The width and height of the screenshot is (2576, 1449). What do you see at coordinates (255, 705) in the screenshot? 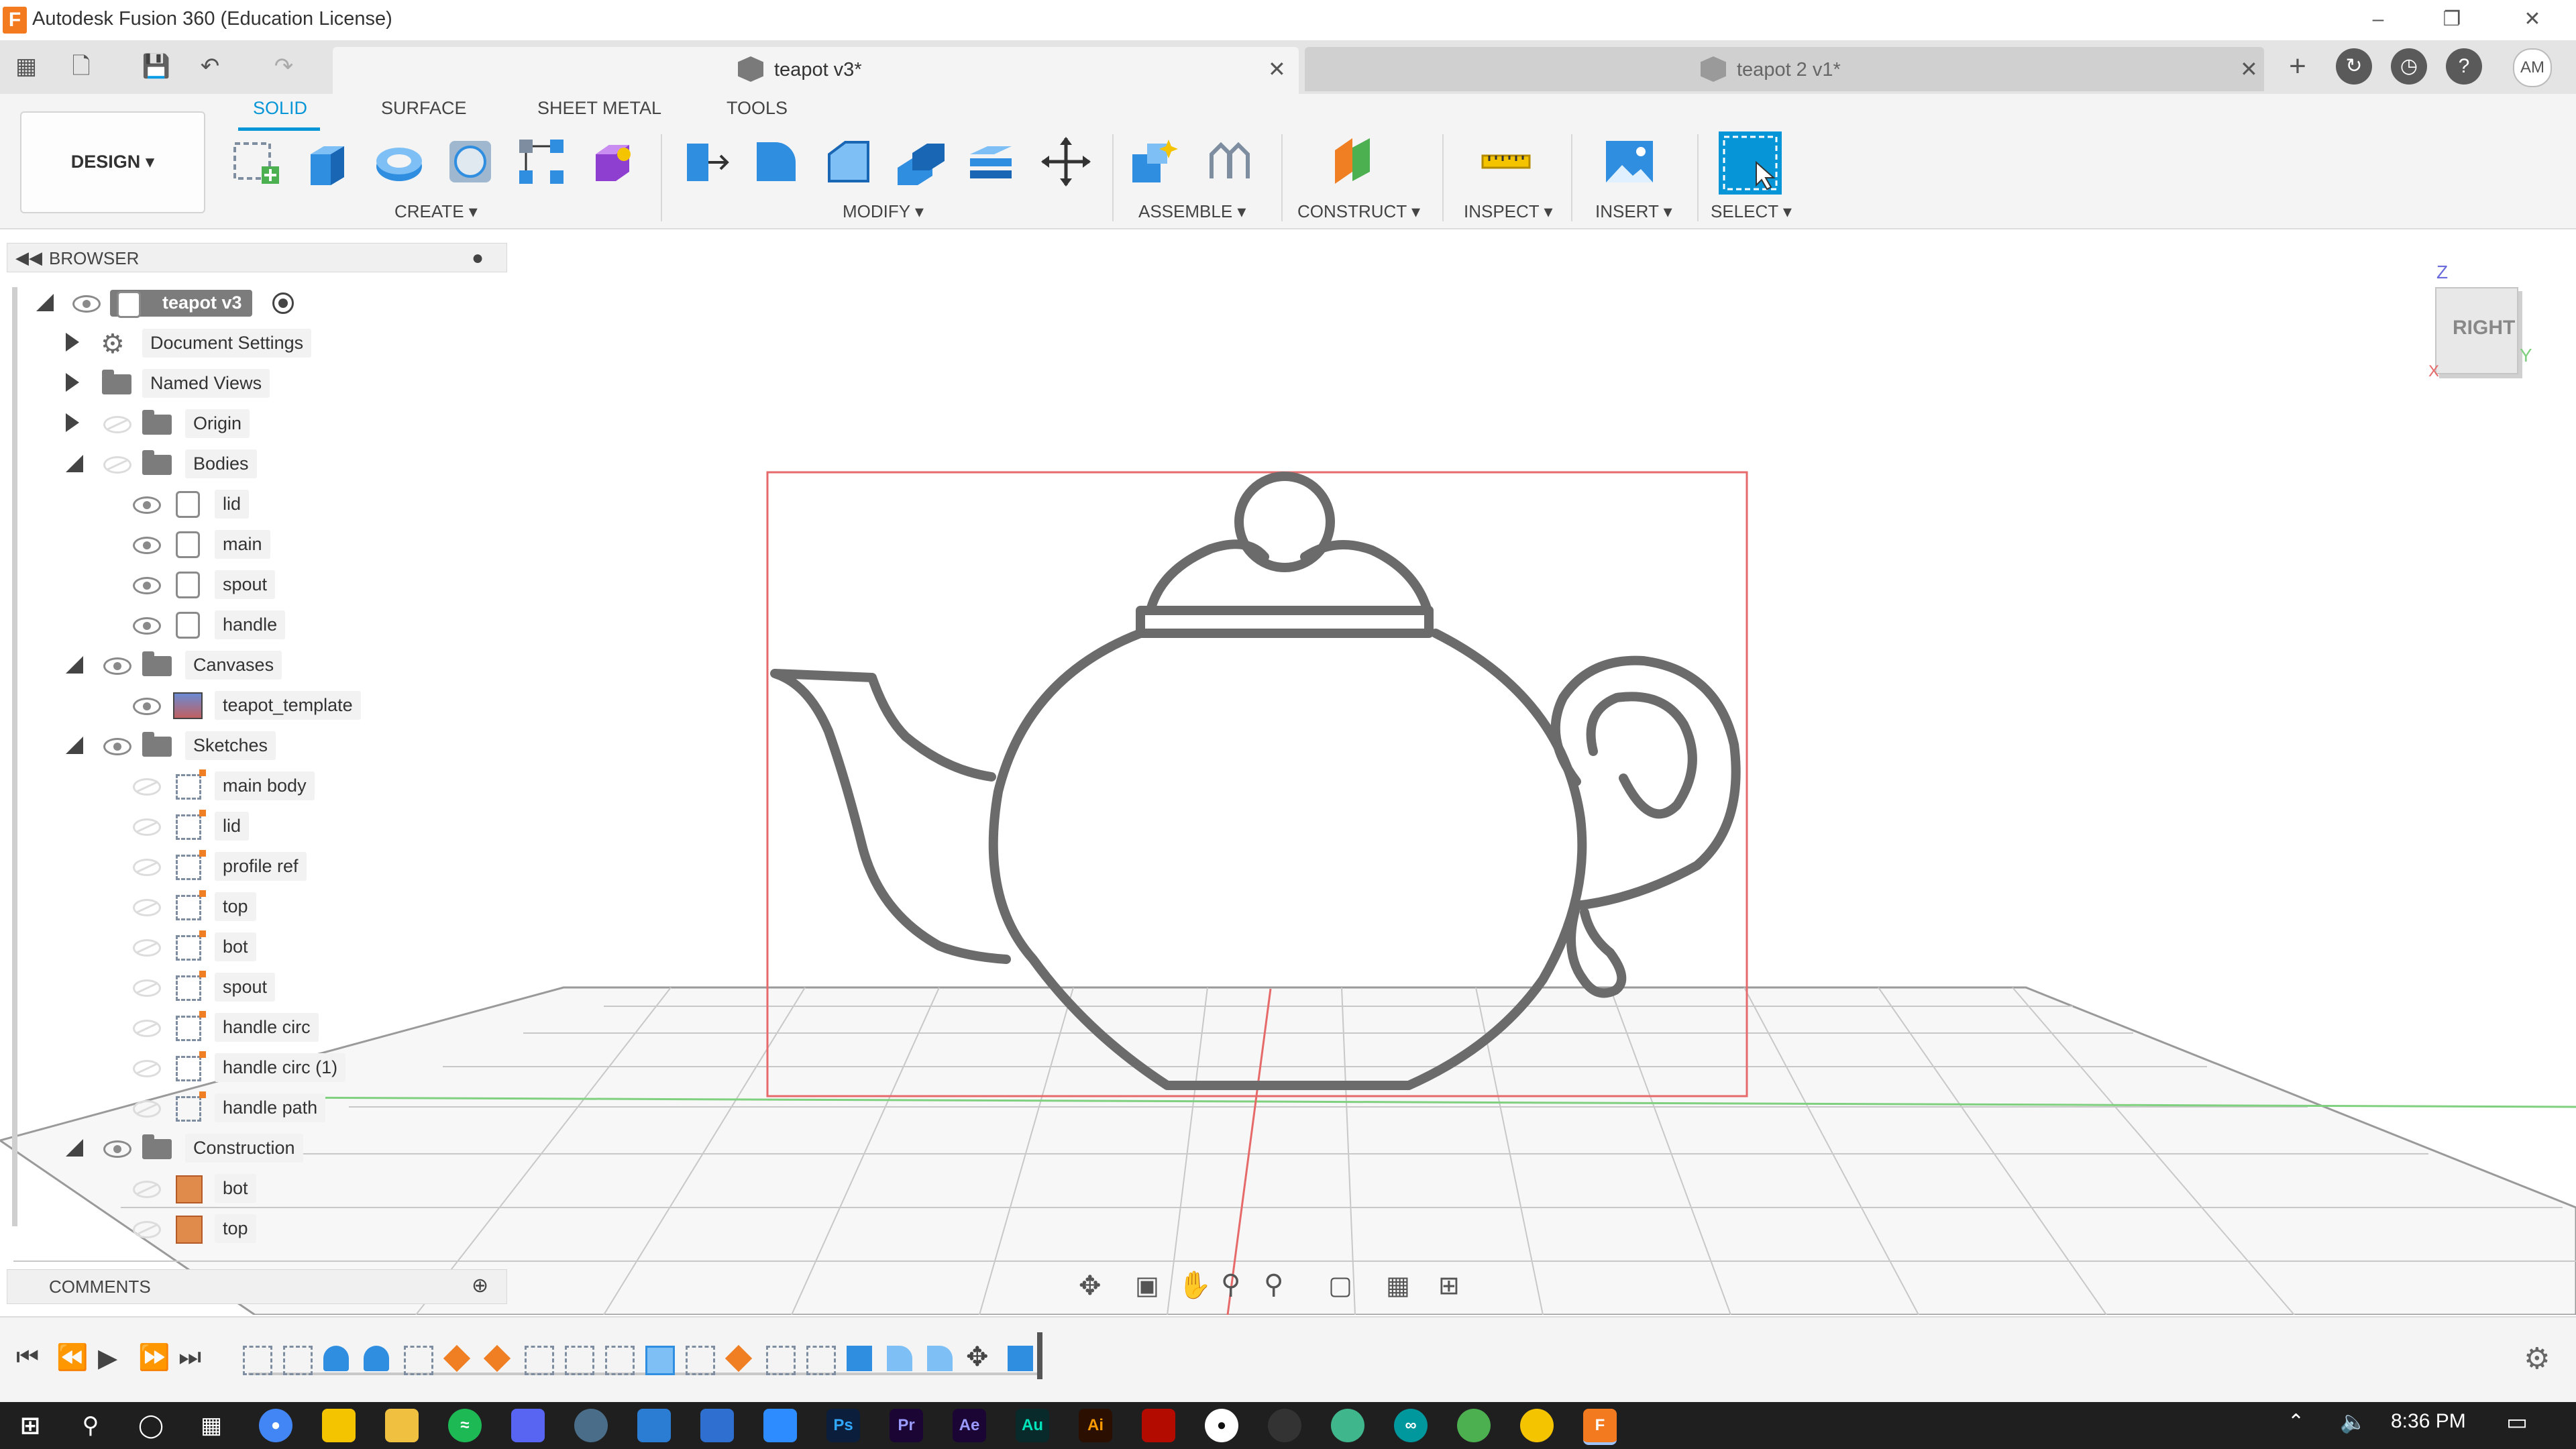
I see `browser-item-canvas-teapot-template: teapot_template` at bounding box center [255, 705].